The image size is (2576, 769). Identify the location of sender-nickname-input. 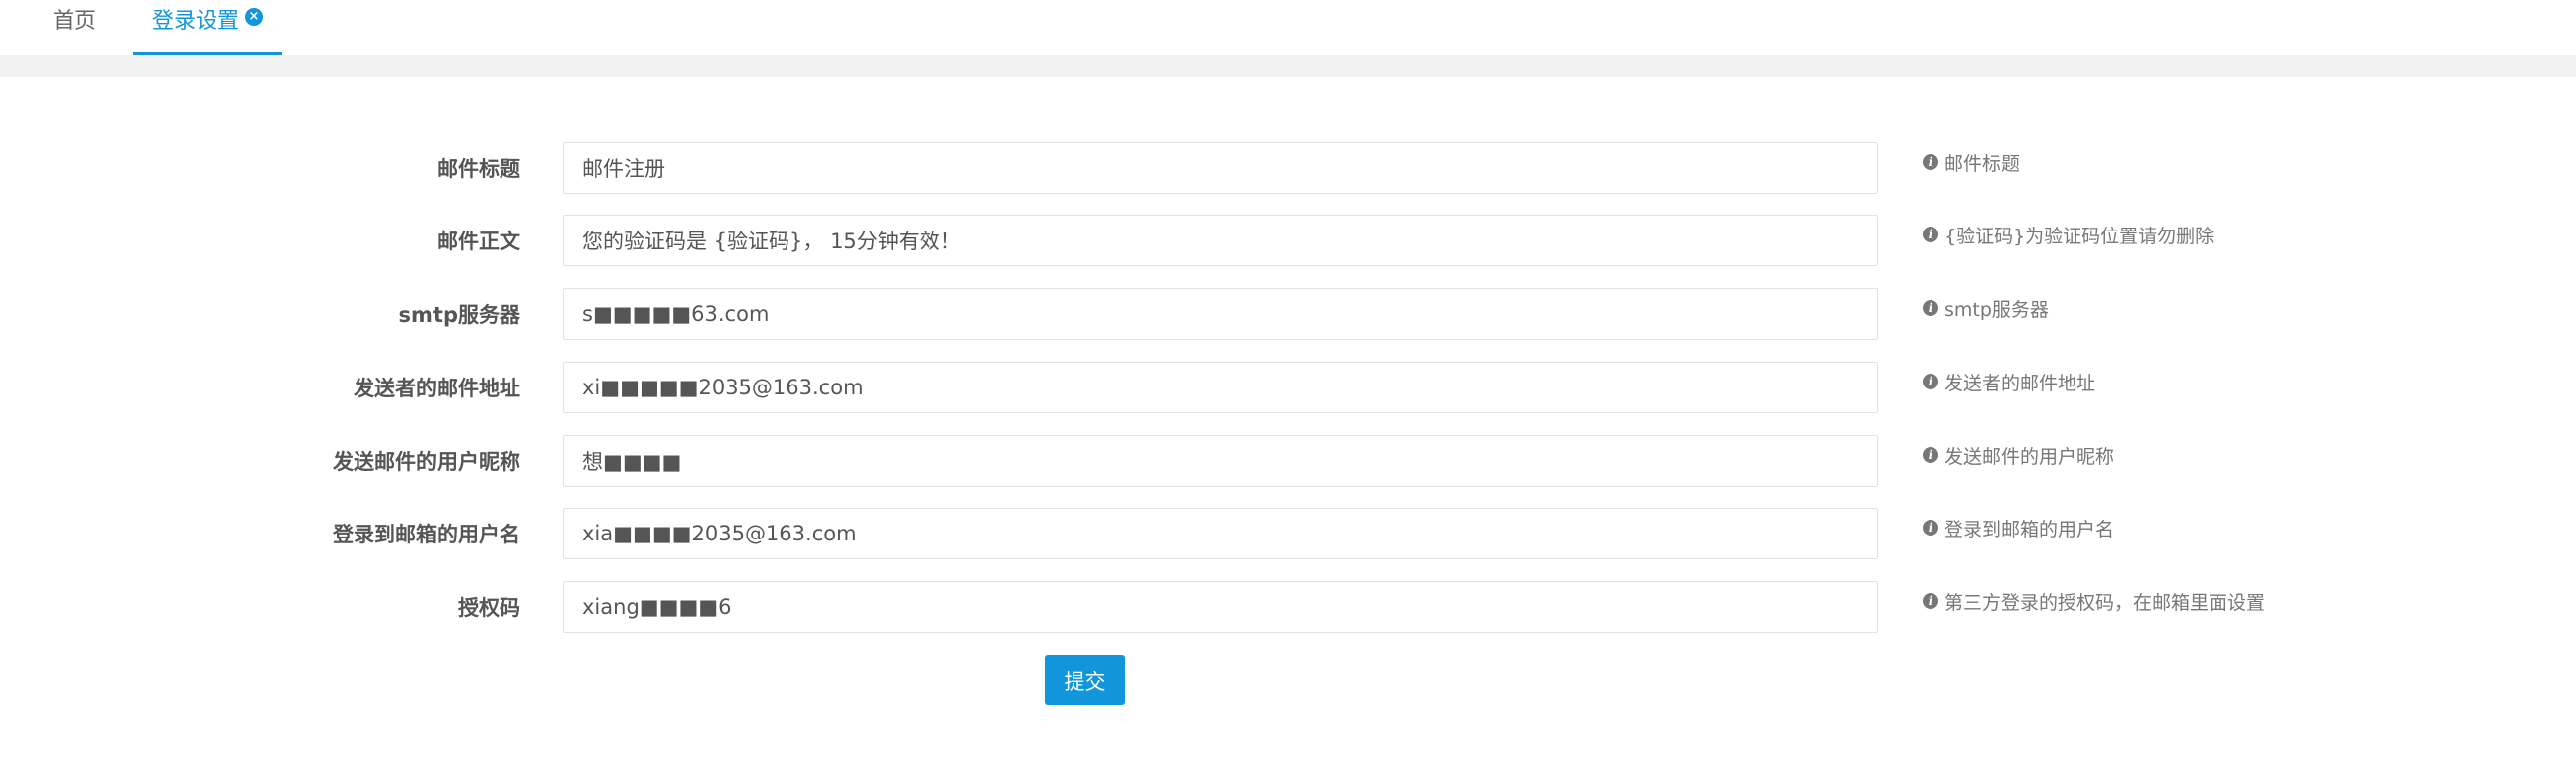
(1220, 461).